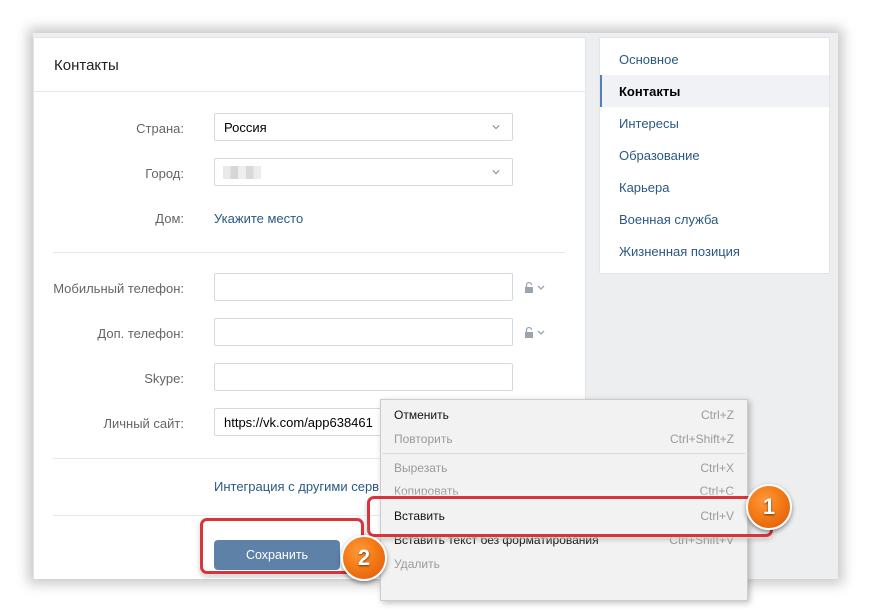  Describe the element at coordinates (363, 287) in the screenshot. I see `mobile-phone-input` at that location.